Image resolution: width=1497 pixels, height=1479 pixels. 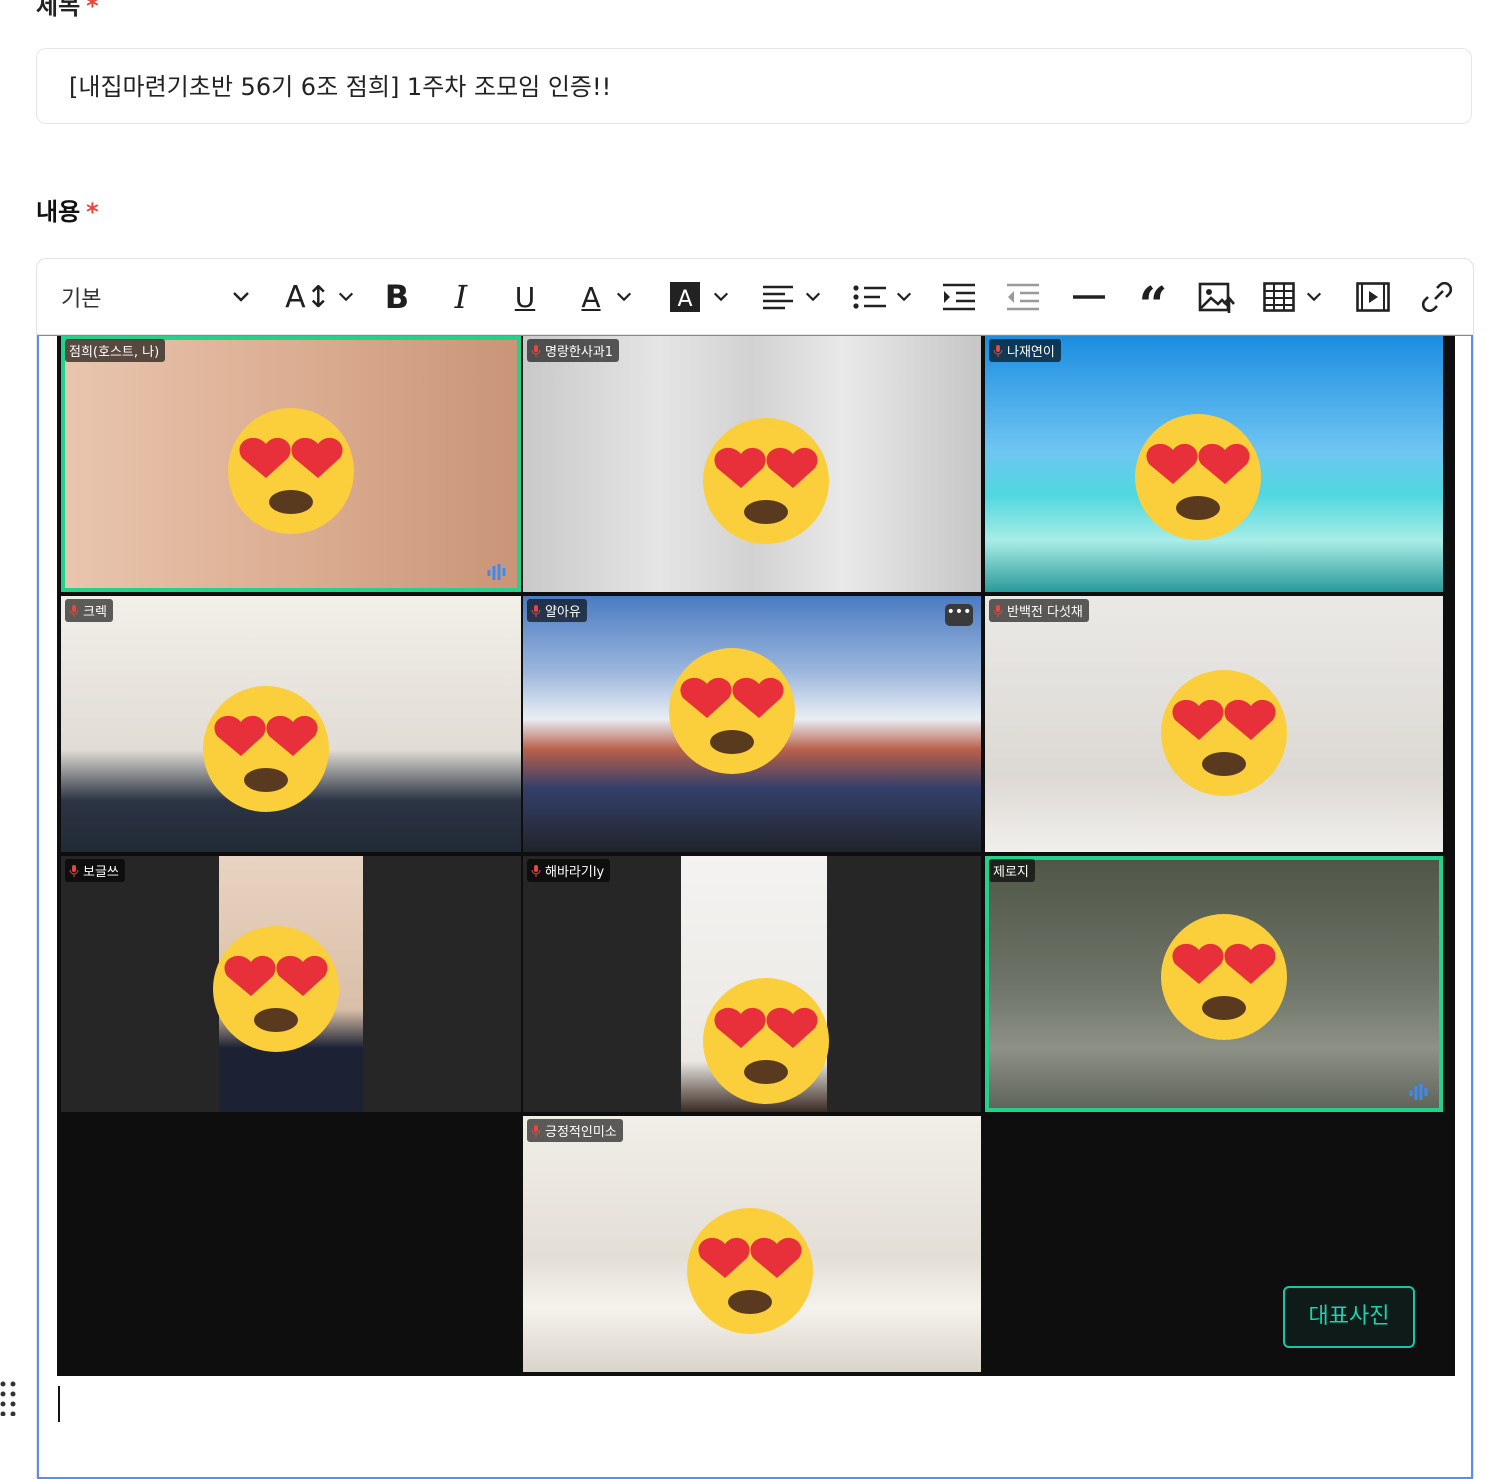 I want to click on bold-button: B, so click(x=397, y=297).